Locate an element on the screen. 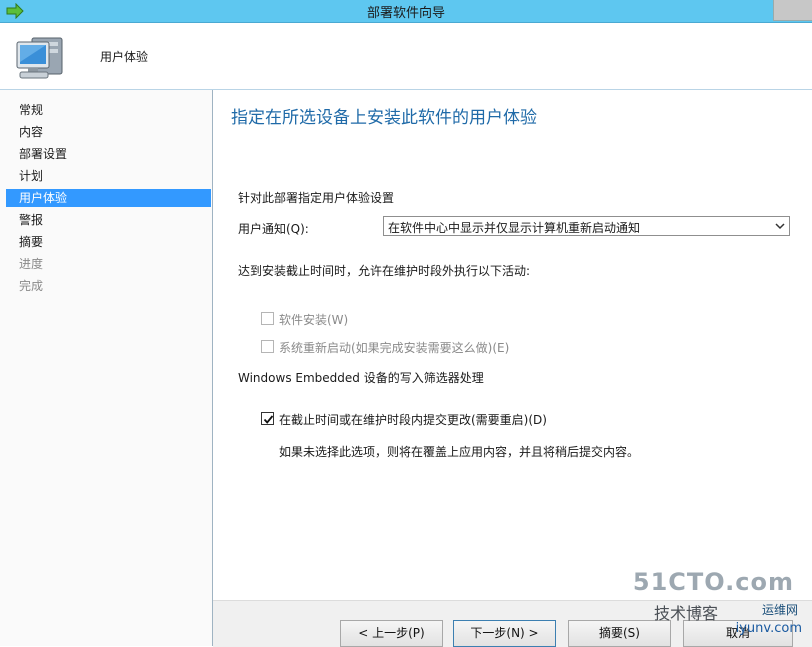 The image size is (812, 647). section-label: 针对此部署指定用户体验设置 is located at coordinates (316, 198).